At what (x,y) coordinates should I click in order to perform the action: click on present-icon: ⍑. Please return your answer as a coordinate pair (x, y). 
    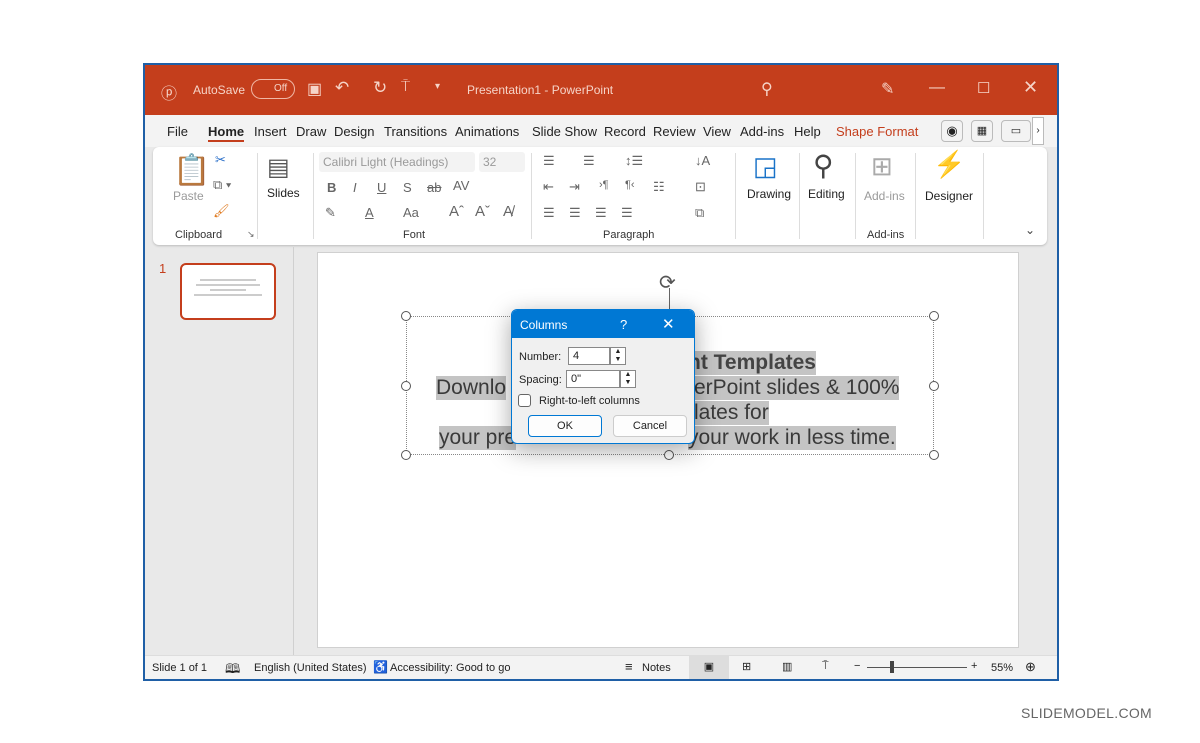
    Looking at the image, I should click on (405, 86).